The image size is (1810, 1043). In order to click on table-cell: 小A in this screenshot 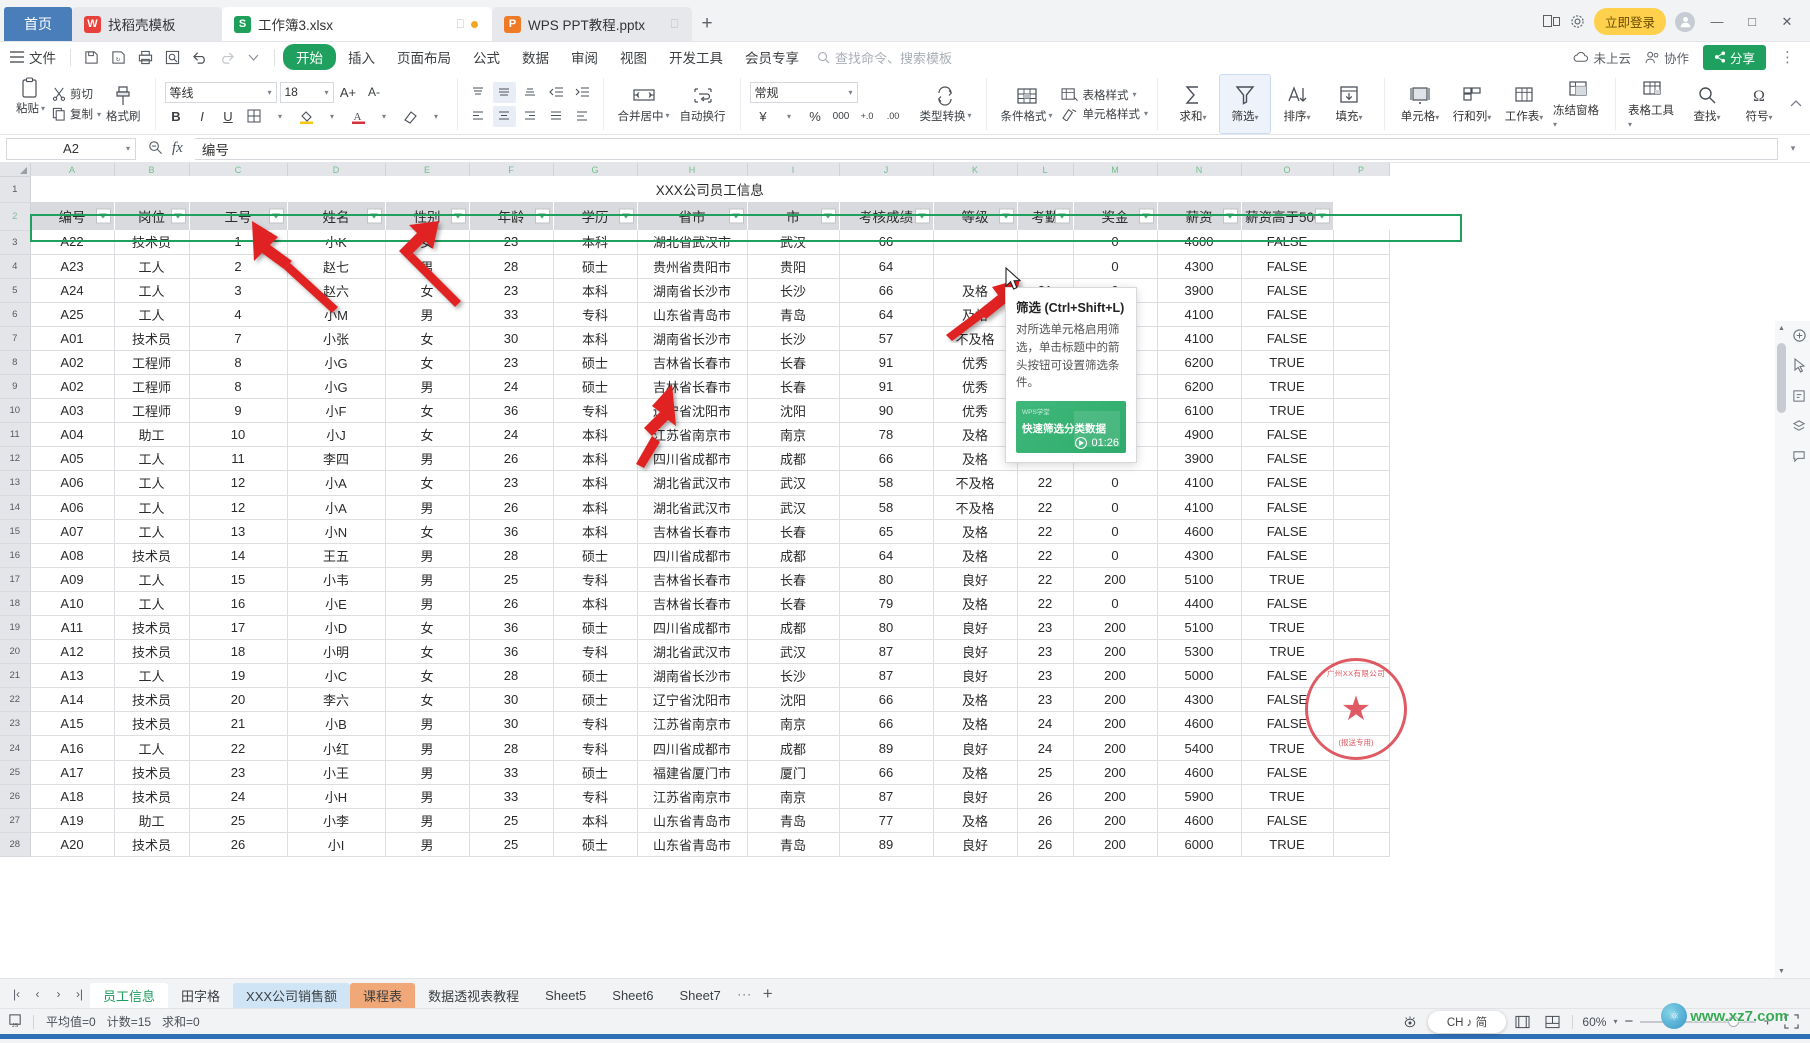, I will do `click(336, 483)`.